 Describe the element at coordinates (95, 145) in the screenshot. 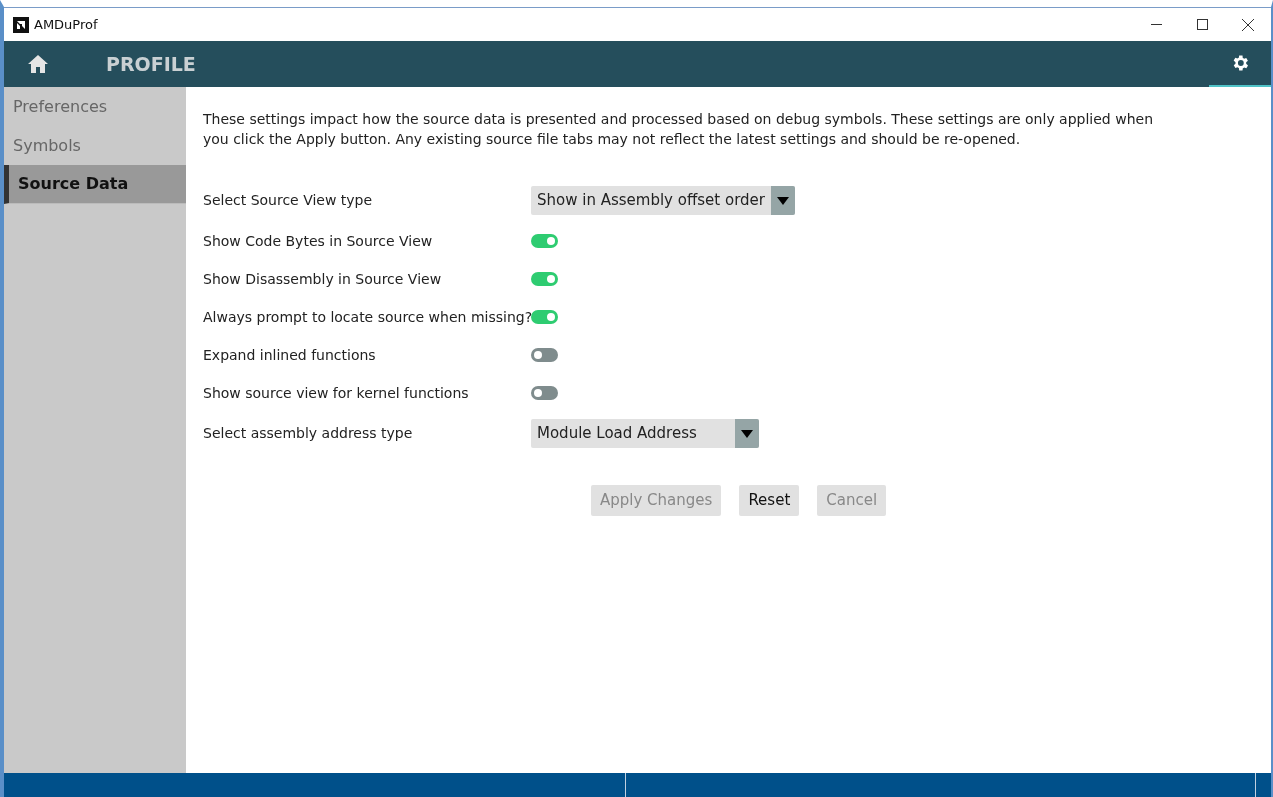

I see `sidebar-item: Symbols` at that location.